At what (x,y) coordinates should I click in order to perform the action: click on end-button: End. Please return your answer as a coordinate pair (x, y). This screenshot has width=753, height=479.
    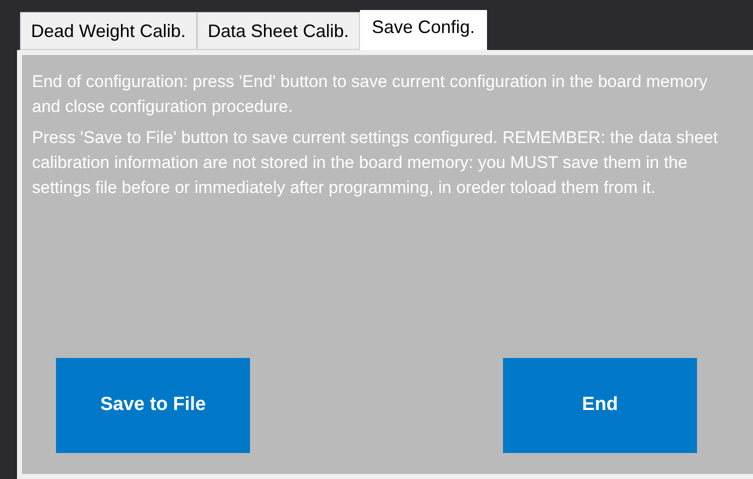
    Looking at the image, I should click on (600, 405).